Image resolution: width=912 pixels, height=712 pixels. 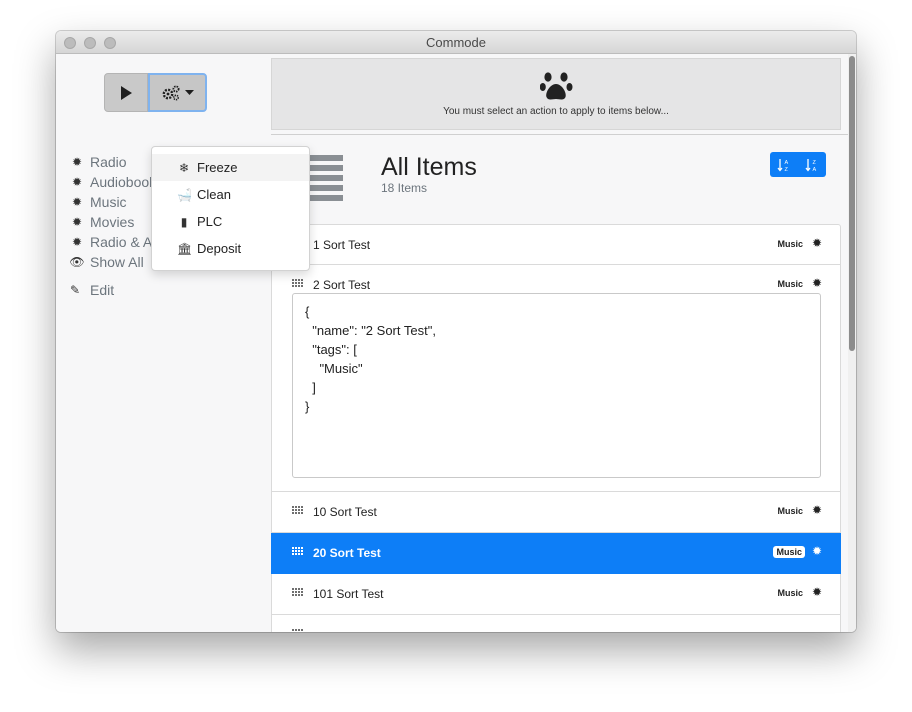 What do you see at coordinates (556, 512) in the screenshot?
I see `list-item: 10 Sort Test Music ✹` at bounding box center [556, 512].